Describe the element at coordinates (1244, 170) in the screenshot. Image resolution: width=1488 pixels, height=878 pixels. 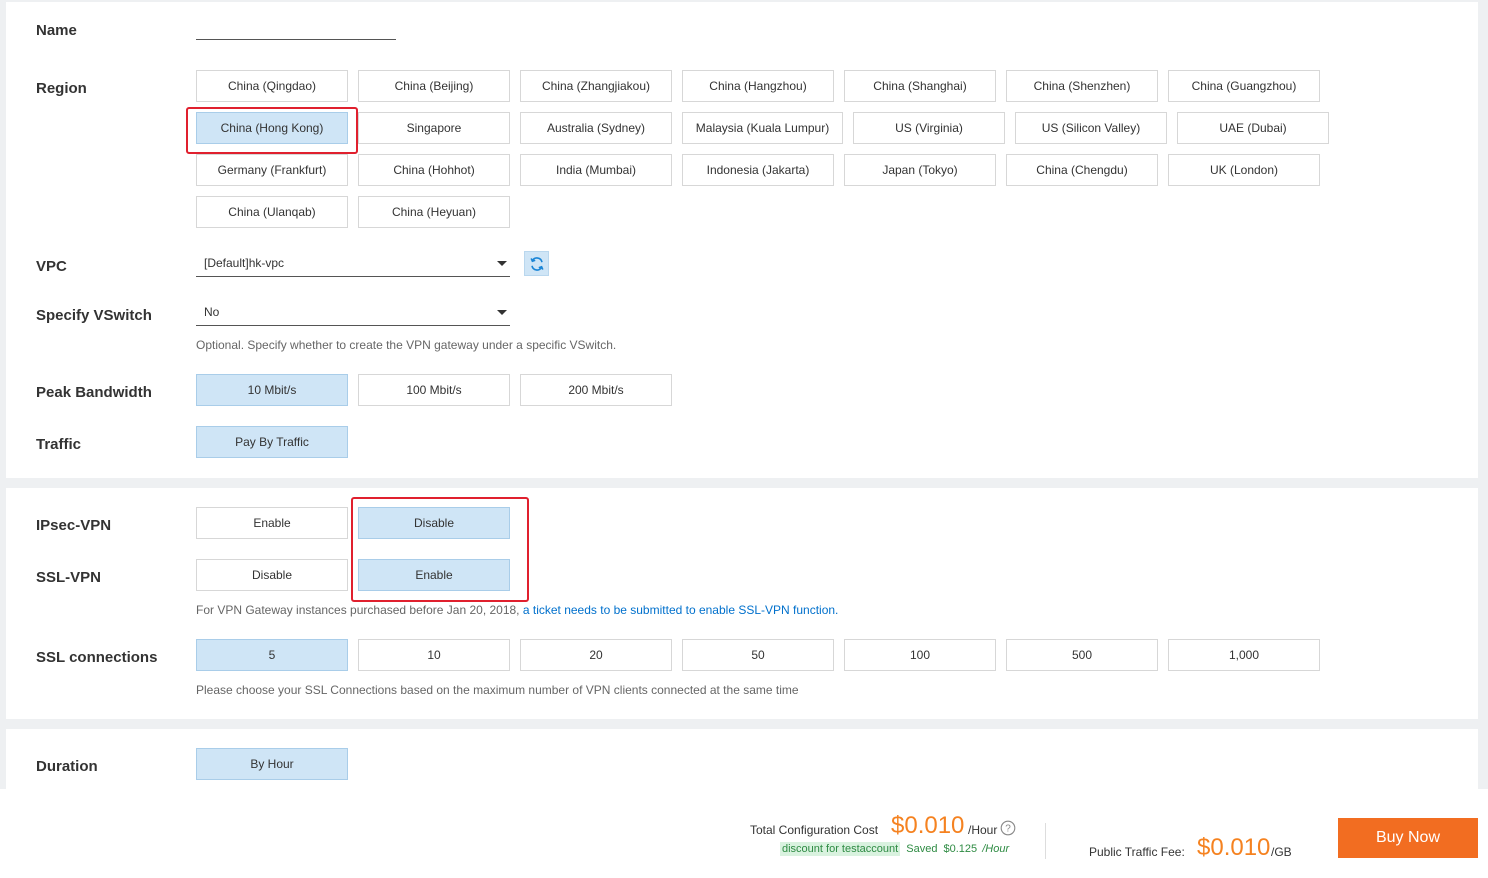
I see `region-option-uk-london: UK (London)` at that location.